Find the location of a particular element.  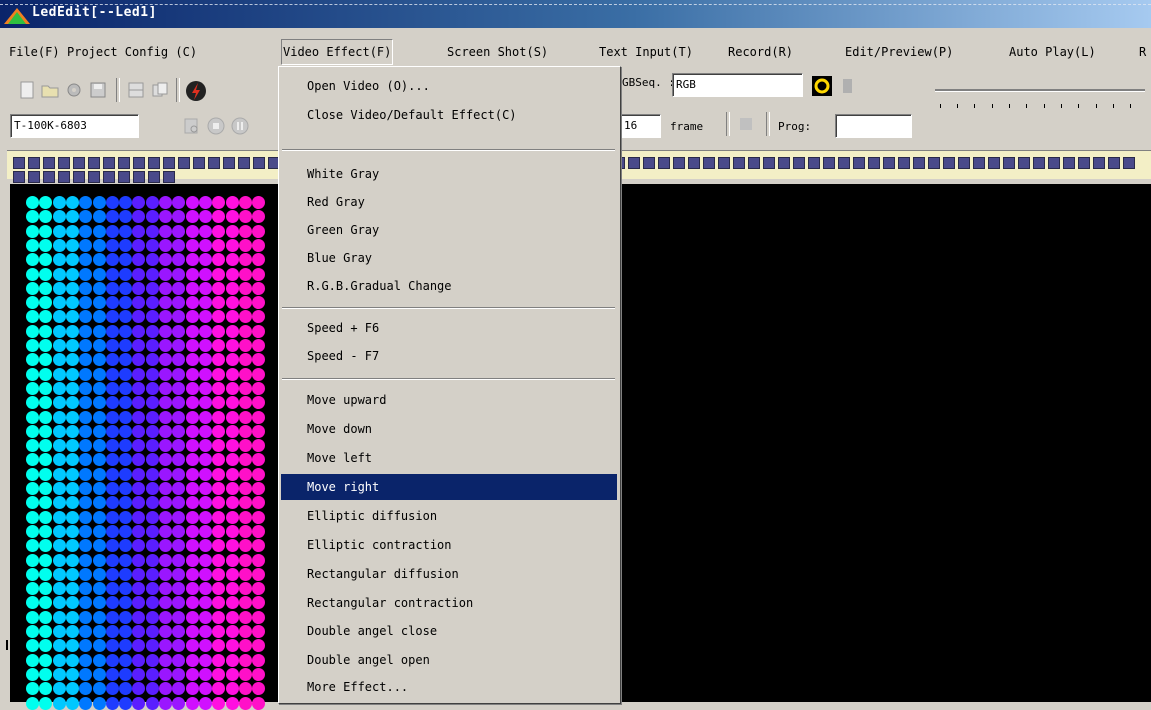

settings-gear-icon is located at coordinates (74, 90).